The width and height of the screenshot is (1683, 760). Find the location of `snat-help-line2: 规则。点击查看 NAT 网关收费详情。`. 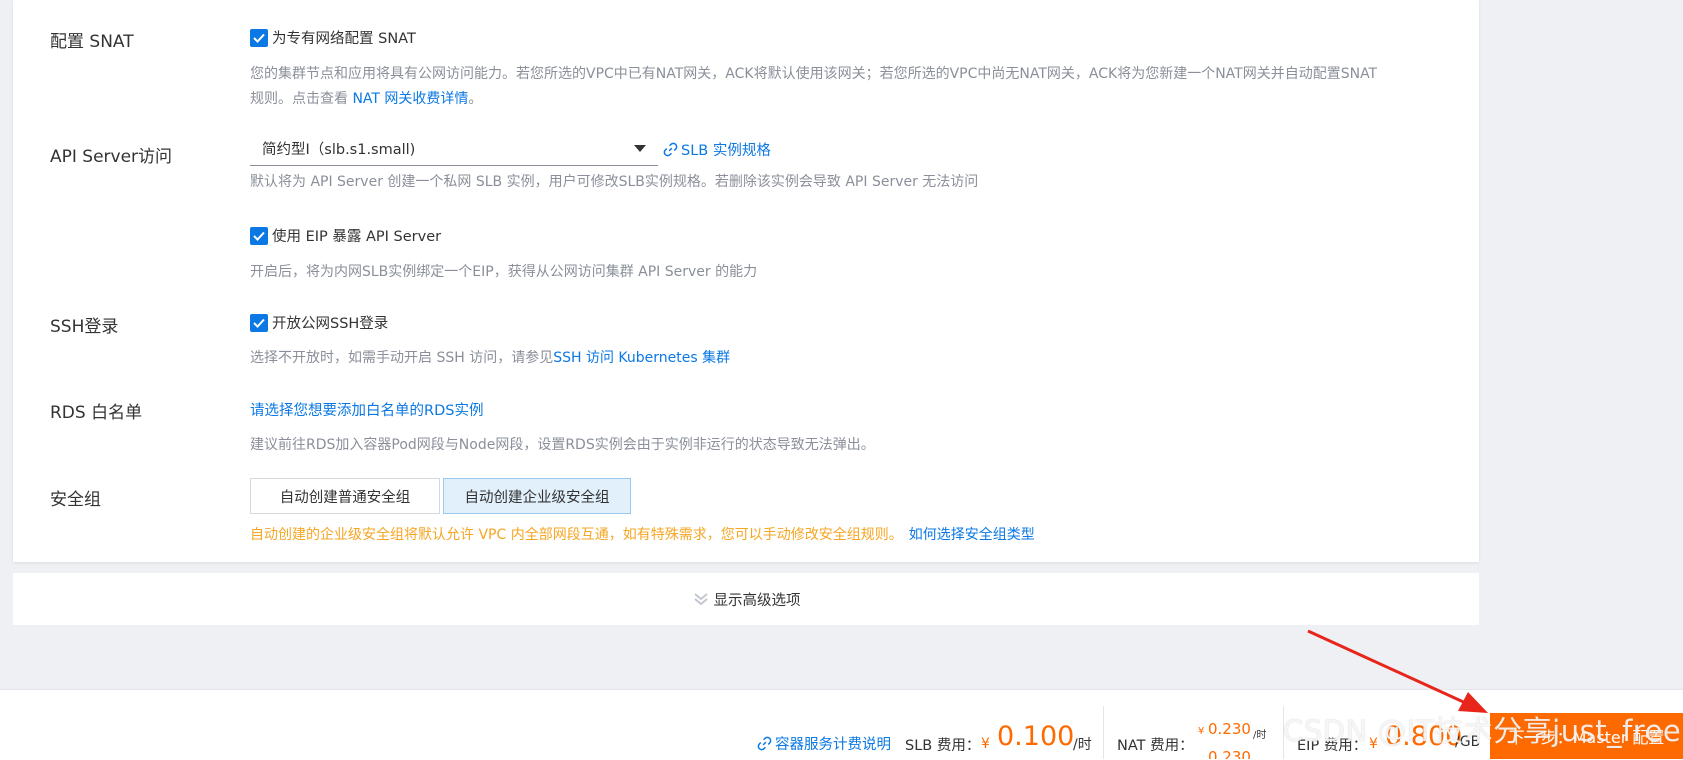

snat-help-line2: 规则。点击查看 NAT 网关收费详情。 is located at coordinates (850, 99).